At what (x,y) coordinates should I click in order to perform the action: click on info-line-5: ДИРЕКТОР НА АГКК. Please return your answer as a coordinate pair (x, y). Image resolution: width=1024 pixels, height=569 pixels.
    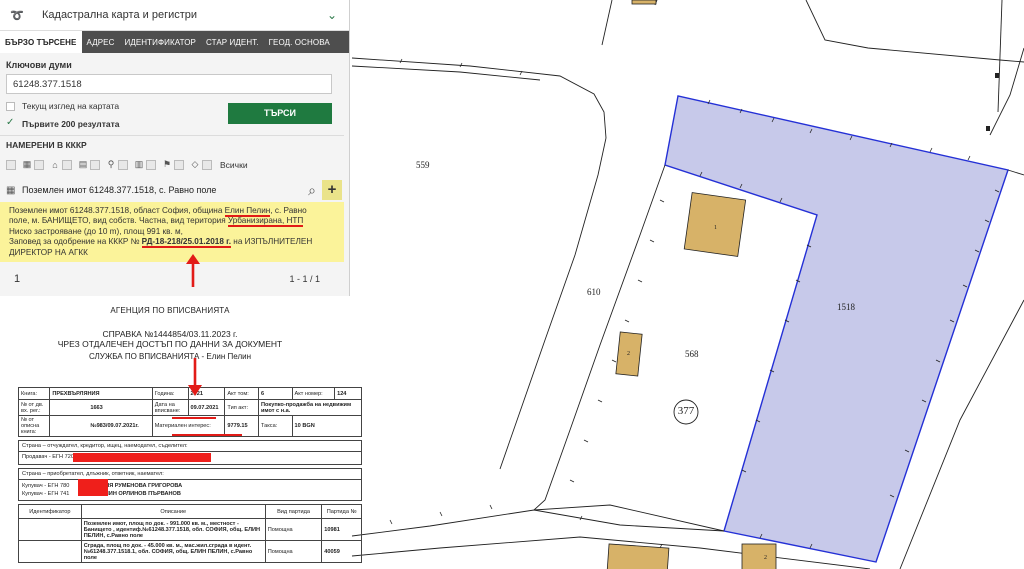
    Looking at the image, I should click on (48, 252).